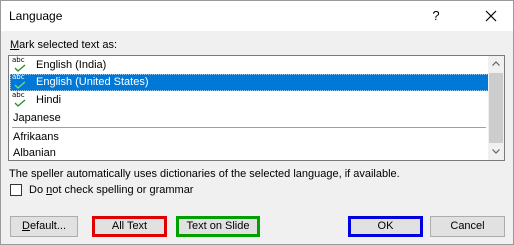  Describe the element at coordinates (249, 100) in the screenshot. I see `list-item-hindi: abc Hindi` at that location.